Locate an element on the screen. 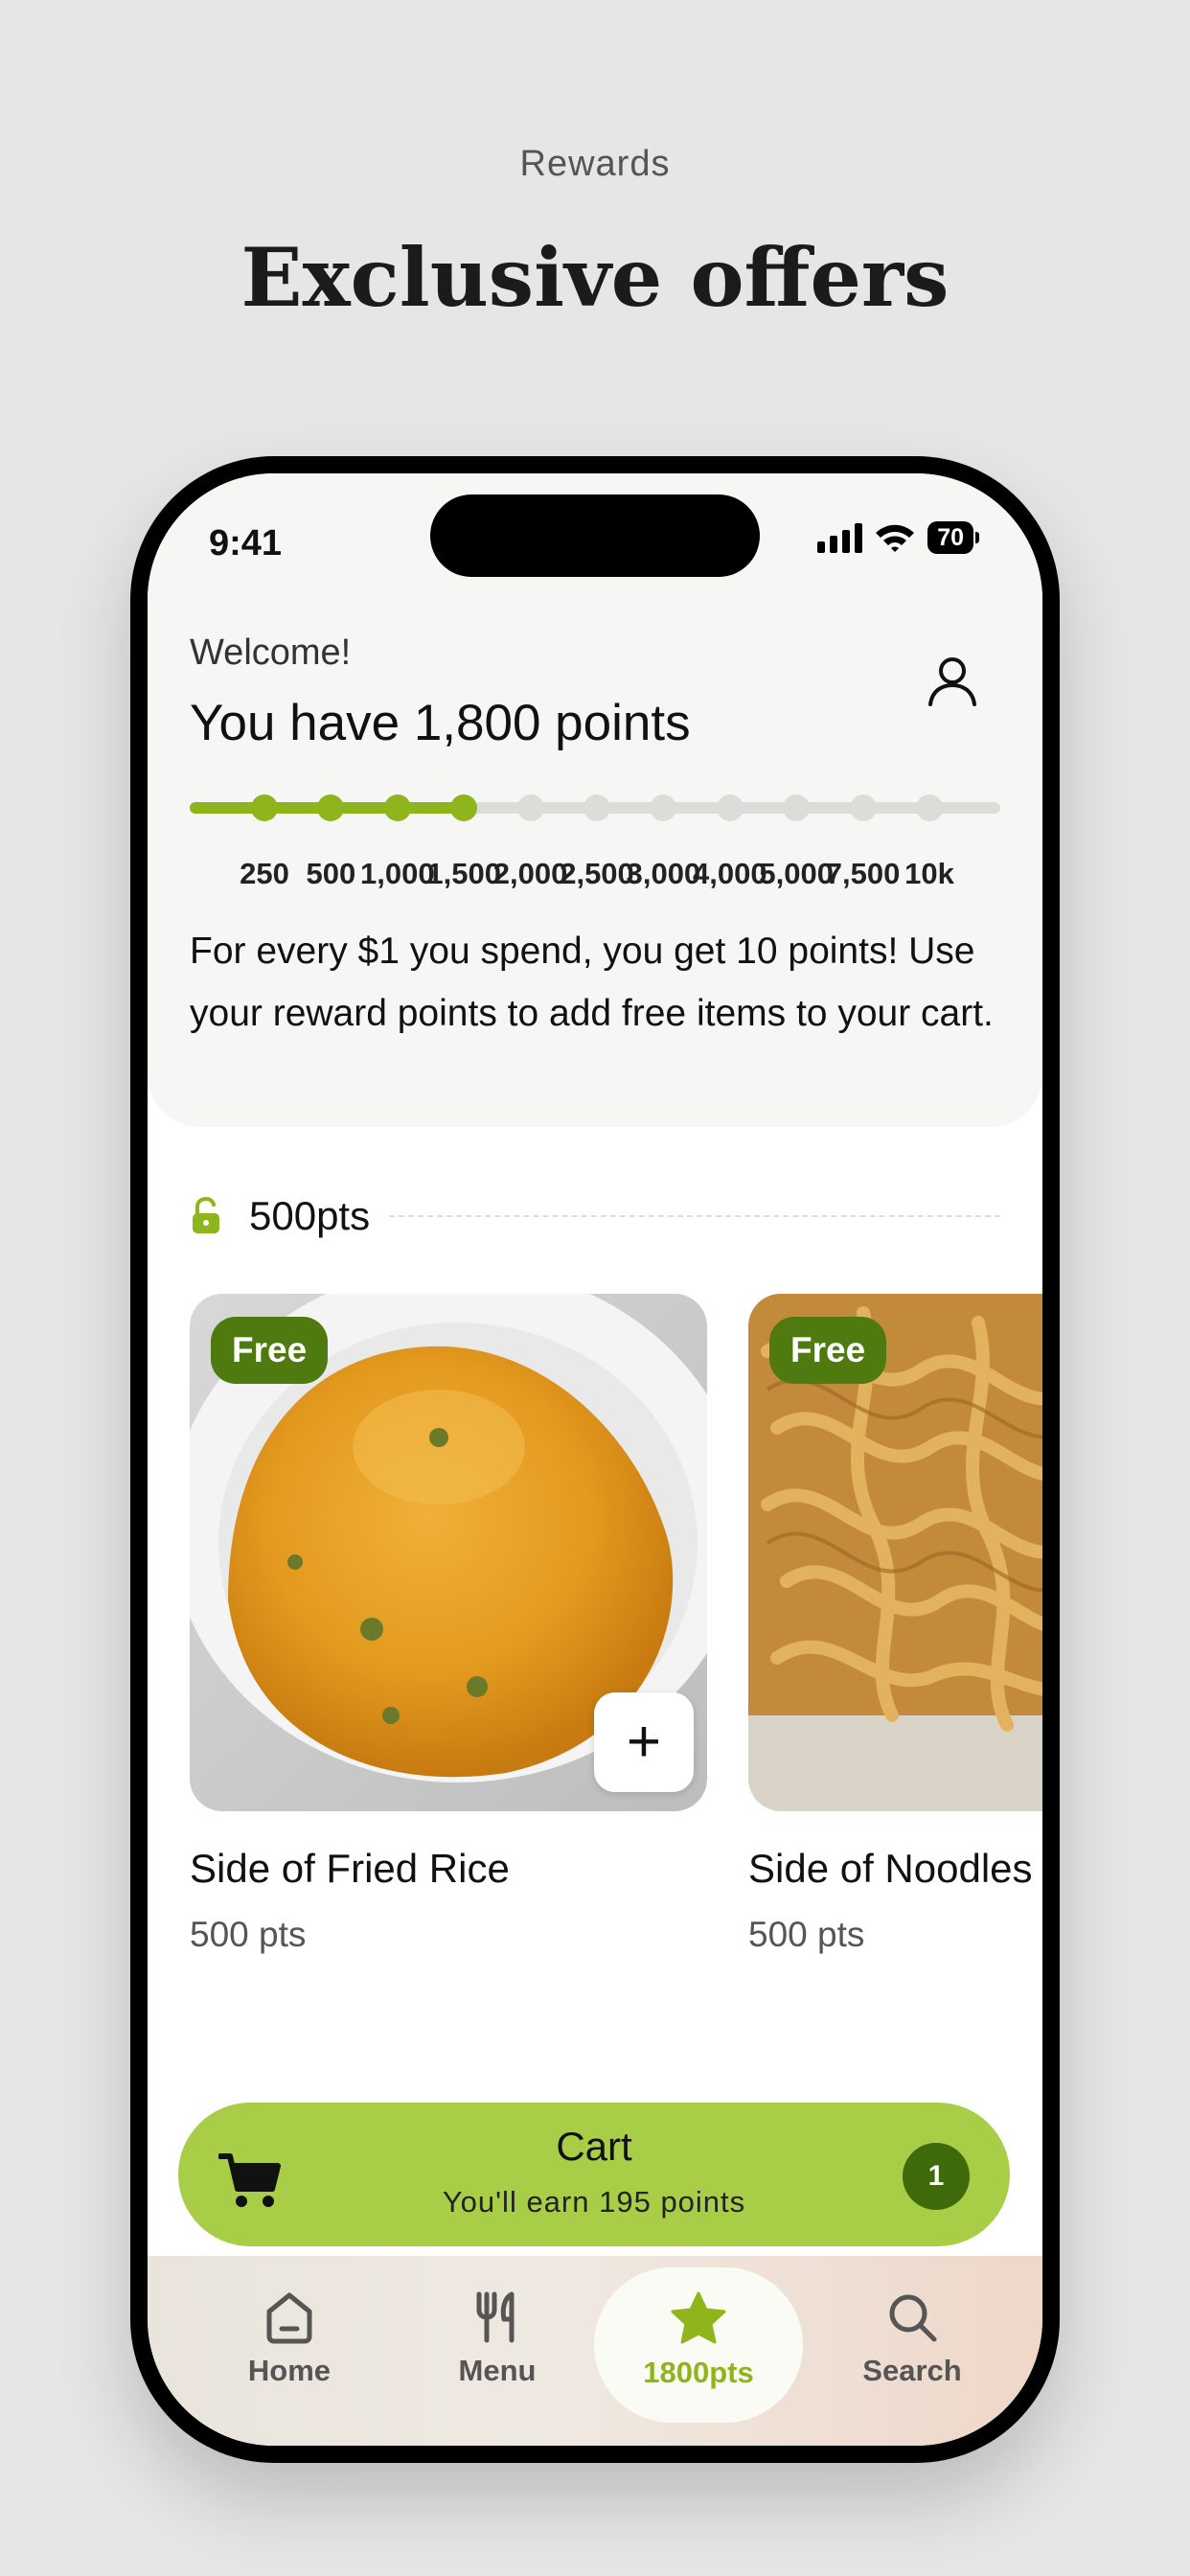 This screenshot has width=1190, height=2576. tab-home: Home is located at coordinates (289, 2339).